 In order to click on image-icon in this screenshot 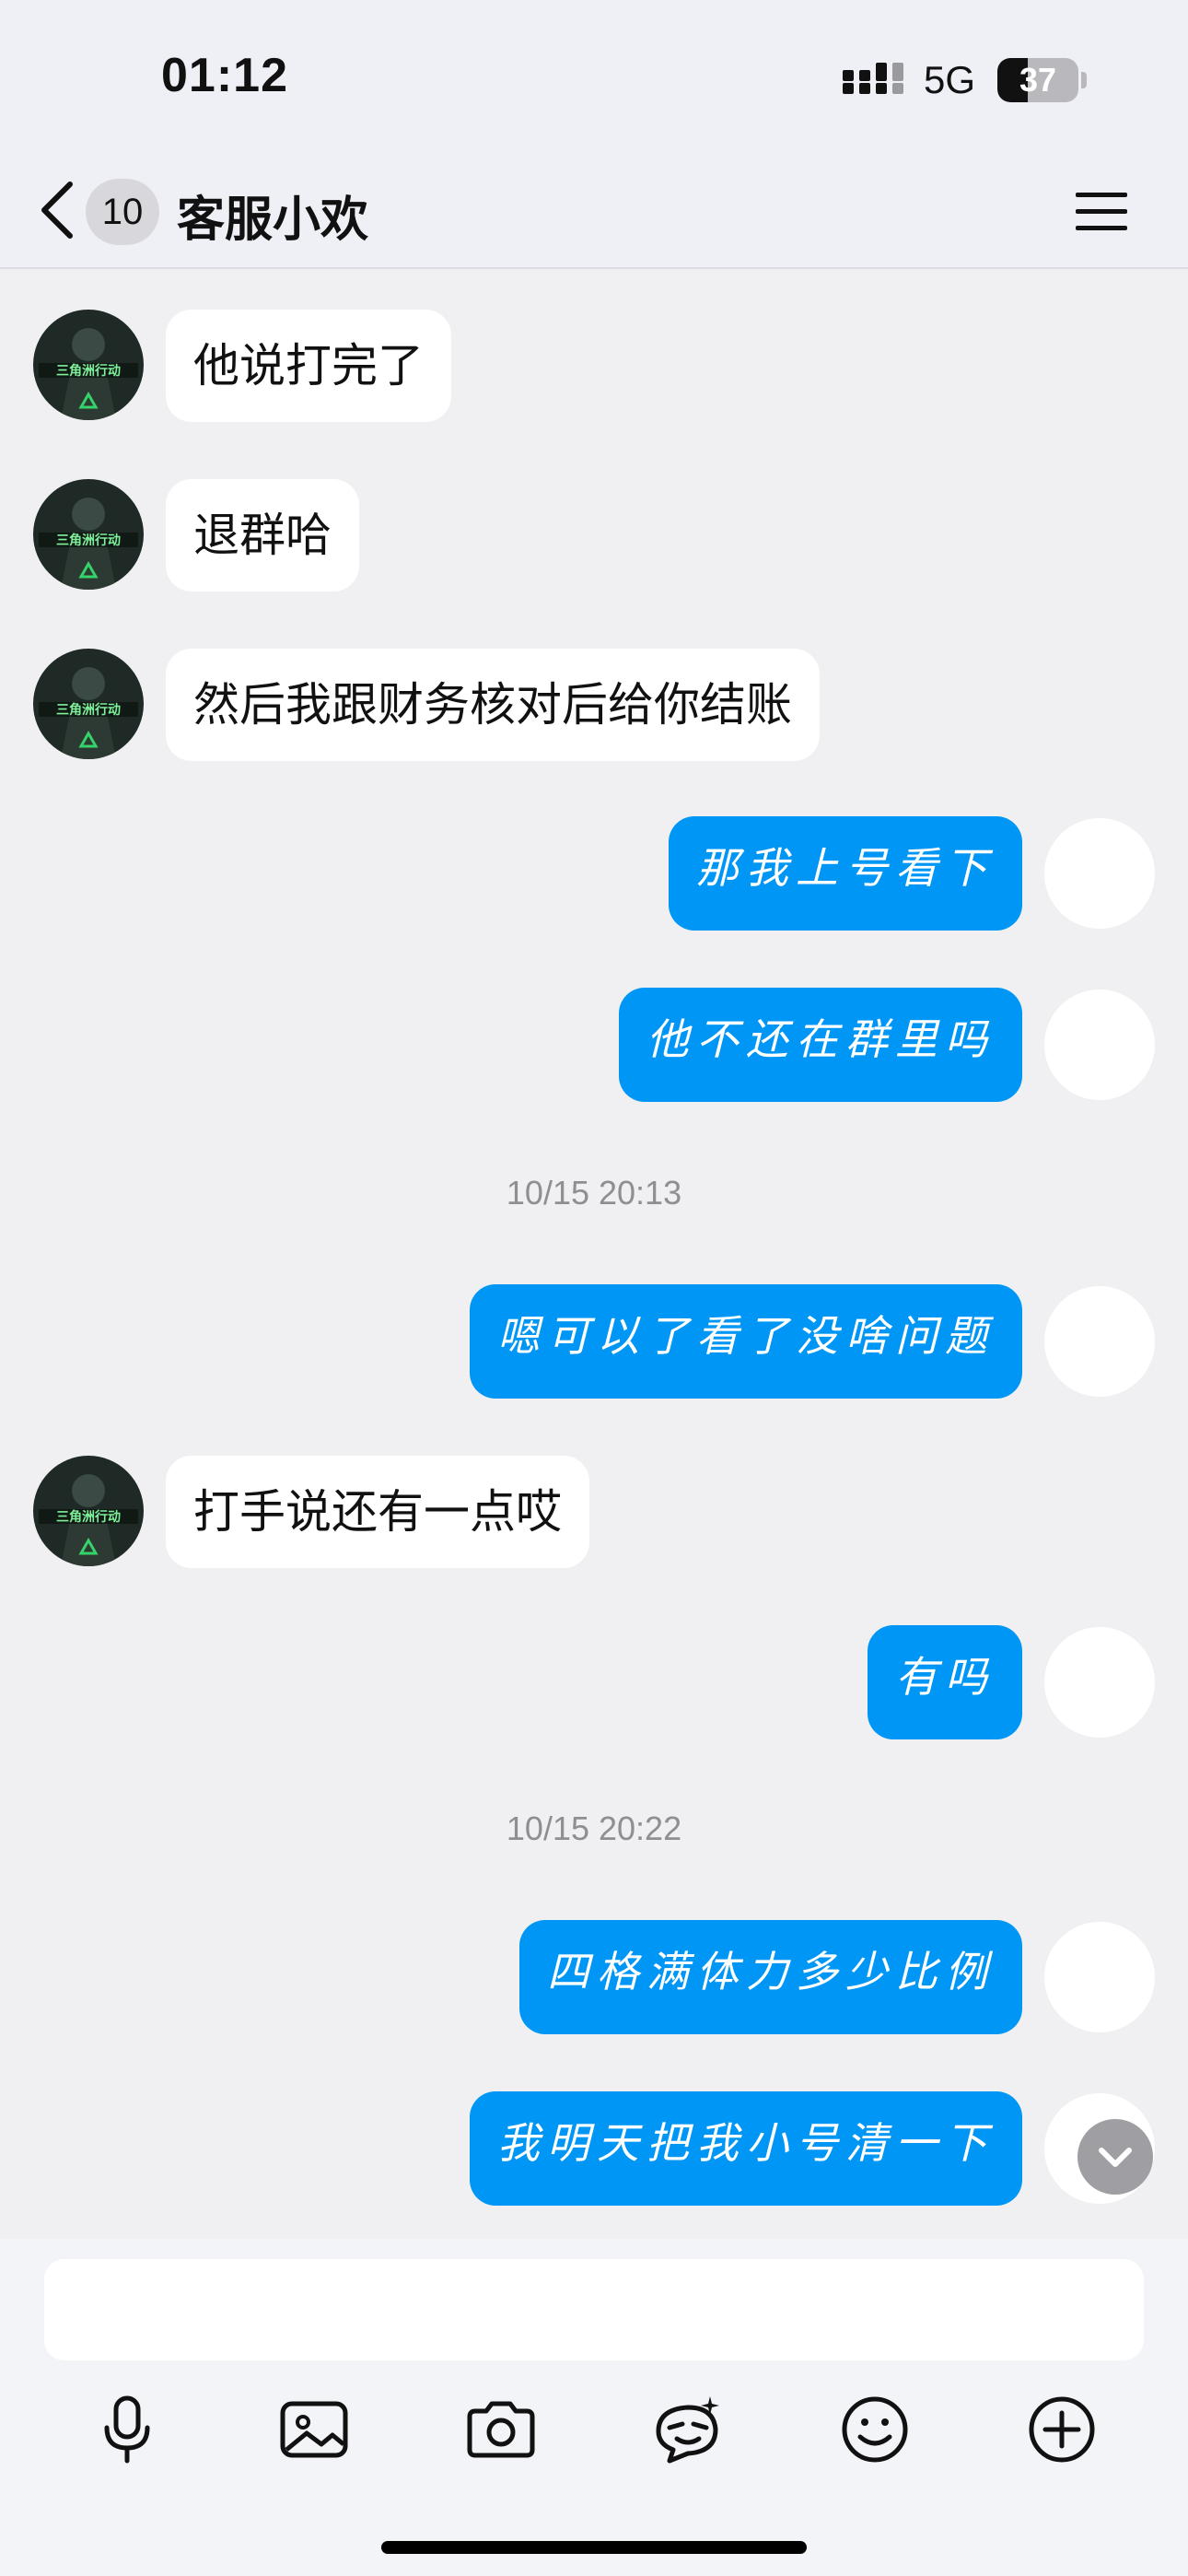, I will do `click(314, 2429)`.